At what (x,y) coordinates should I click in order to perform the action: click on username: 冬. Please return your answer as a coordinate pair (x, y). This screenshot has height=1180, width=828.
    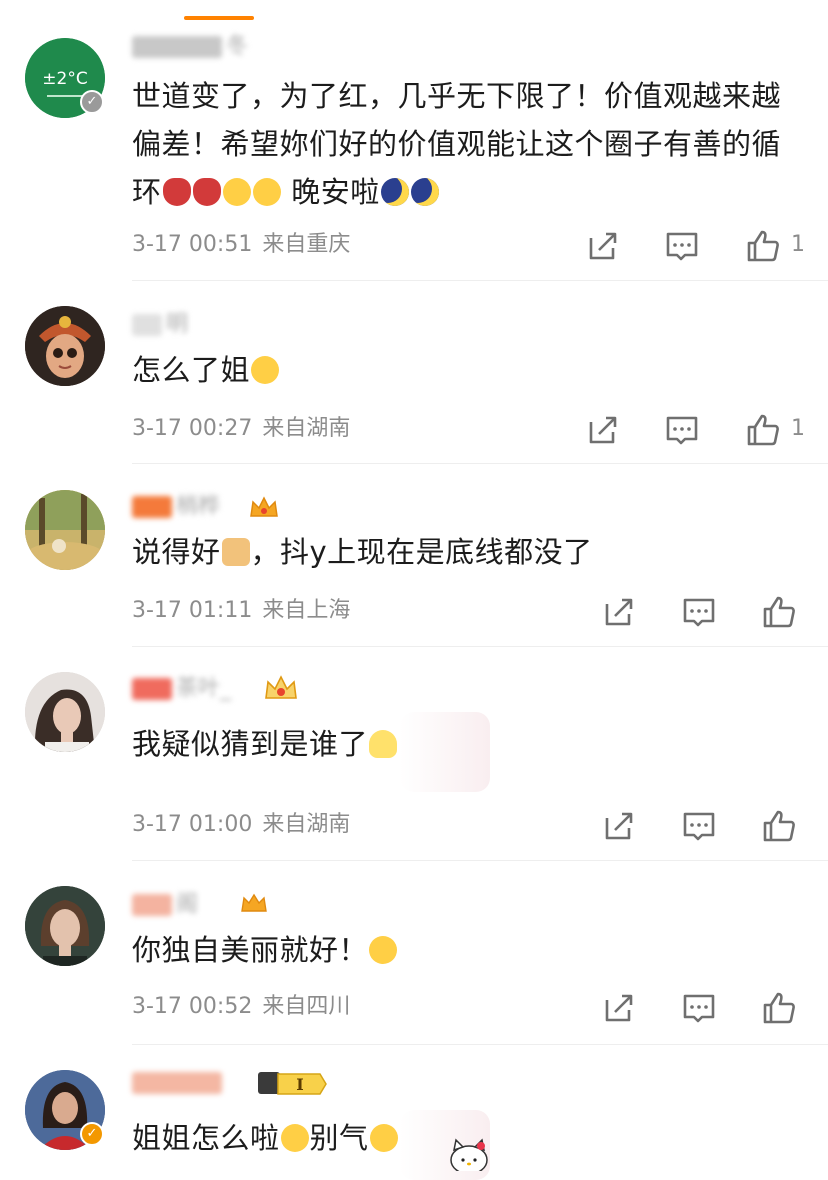
    Looking at the image, I should click on (190, 47).